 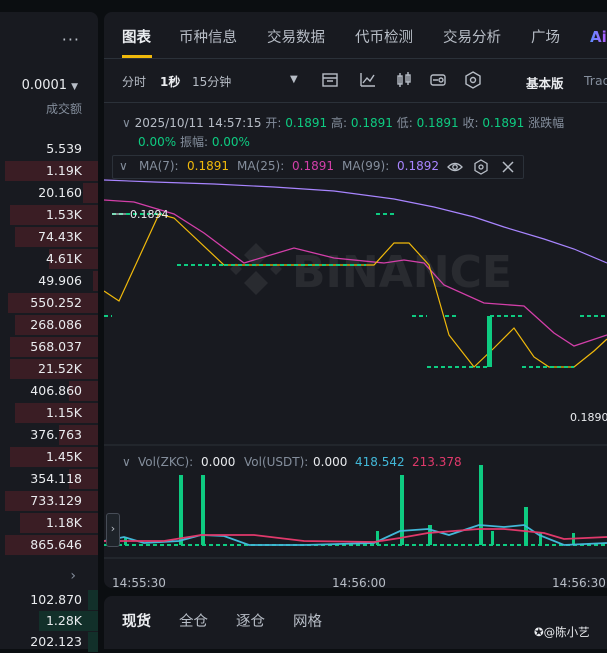 I want to click on orderbook-amount: 1.45K, so click(x=63, y=456).